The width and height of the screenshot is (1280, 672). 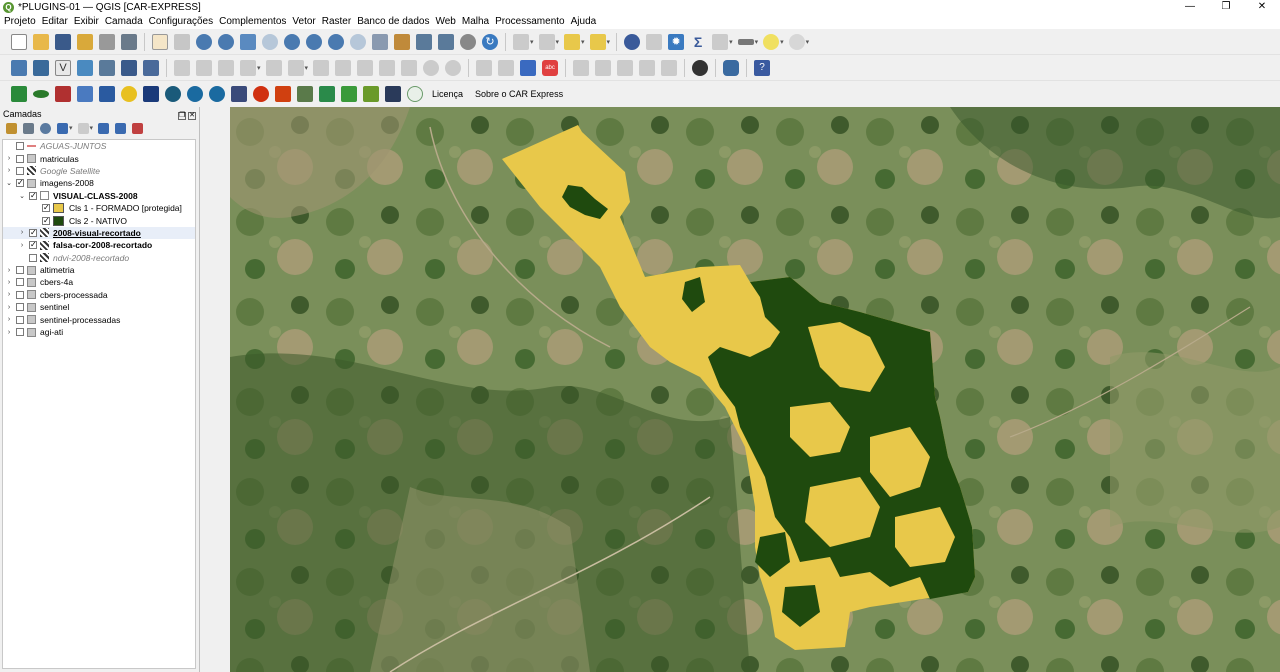 What do you see at coordinates (321, 67) in the screenshot?
I see `copy-features-icon` at bounding box center [321, 67].